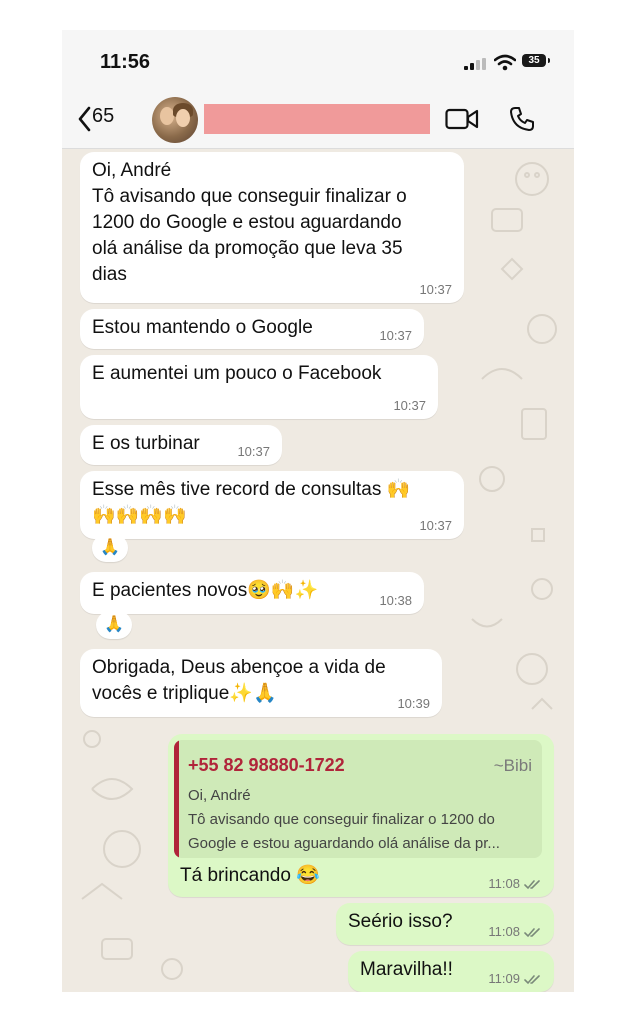  What do you see at coordinates (247, 222) in the screenshot?
I see `message-line: 1200 do Google e estou aguardando` at bounding box center [247, 222].